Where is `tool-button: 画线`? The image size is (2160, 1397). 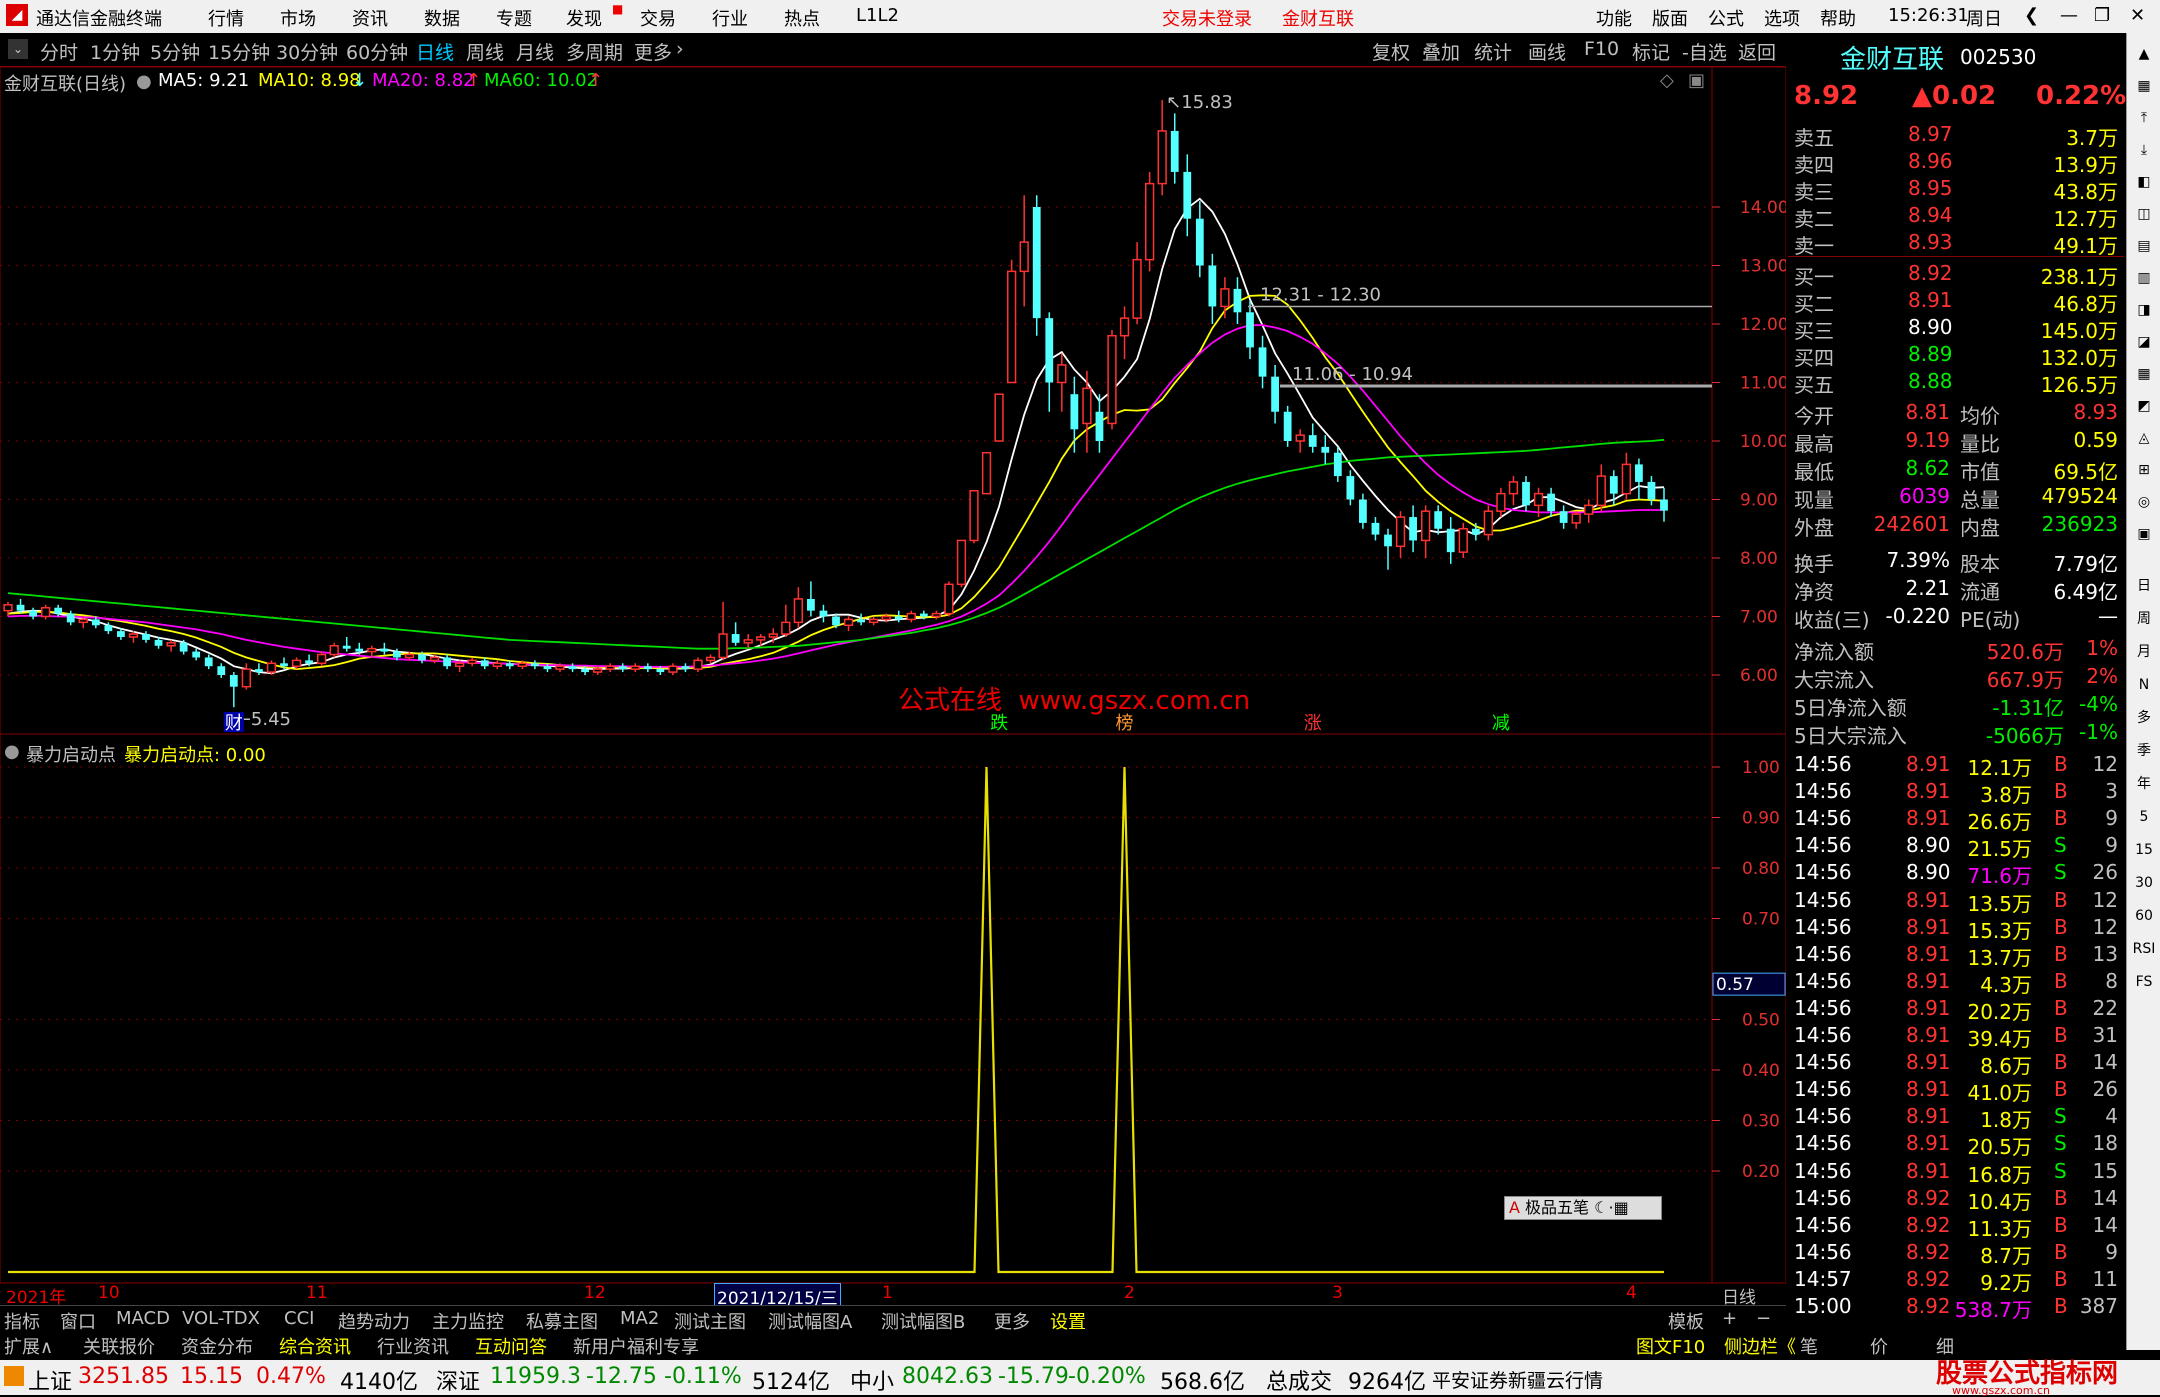
tool-button: 画线 is located at coordinates (1547, 51).